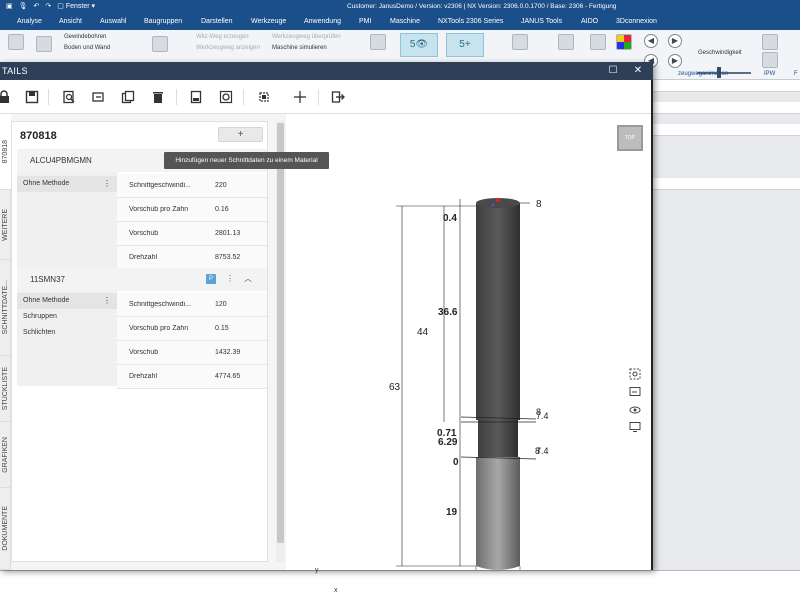 The height and width of the screenshot is (600, 800). What do you see at coordinates (228, 48) in the screenshot?
I see `ribbon-wkz-anzeigen: Werkzeugweg anzeigen` at bounding box center [228, 48].